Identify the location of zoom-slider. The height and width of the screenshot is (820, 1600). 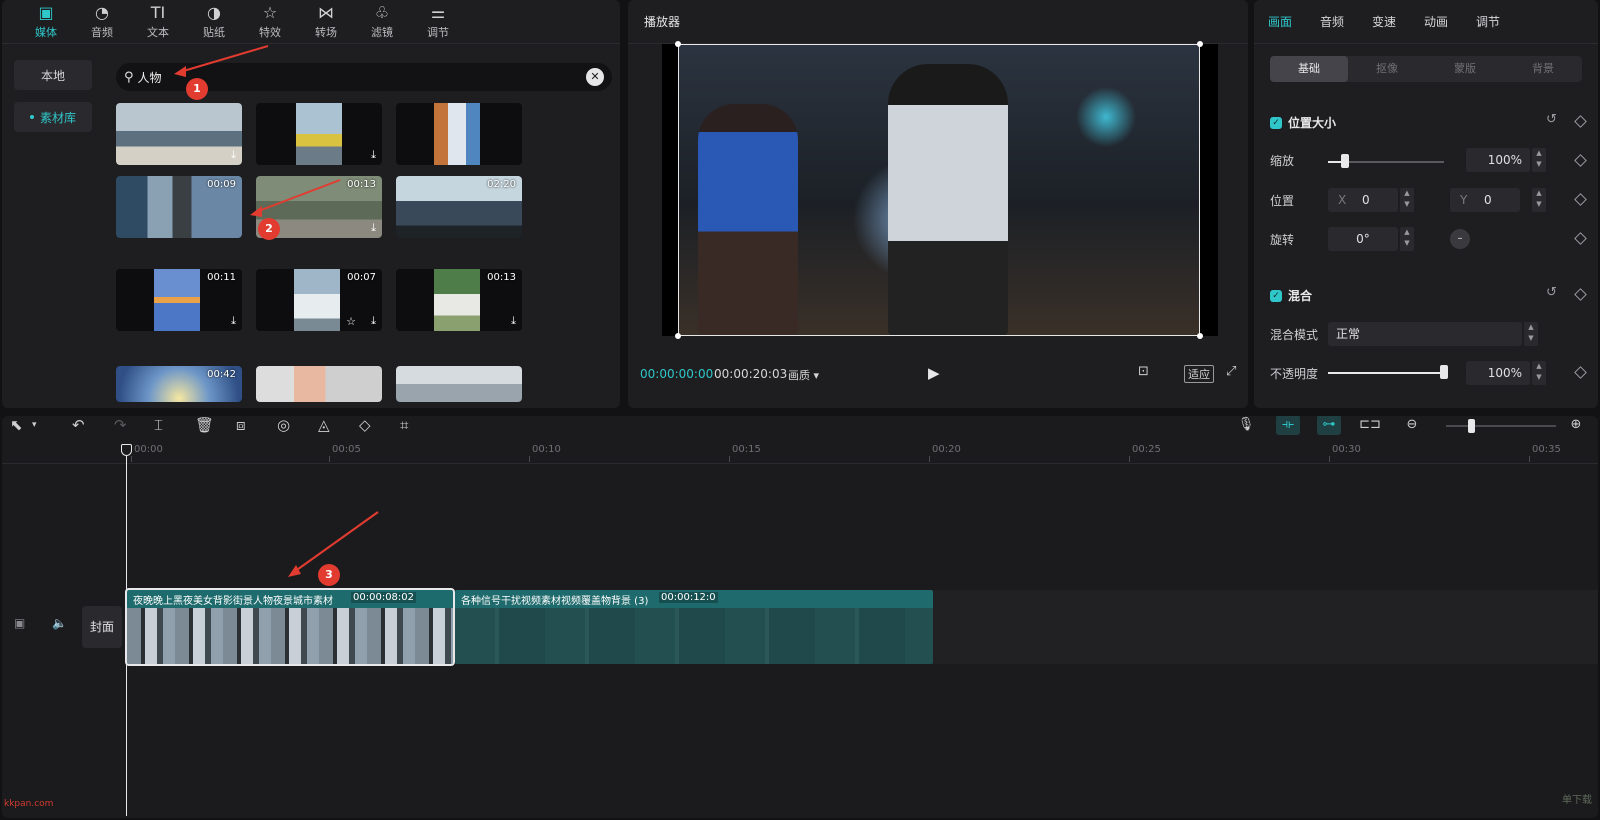
(1501, 426).